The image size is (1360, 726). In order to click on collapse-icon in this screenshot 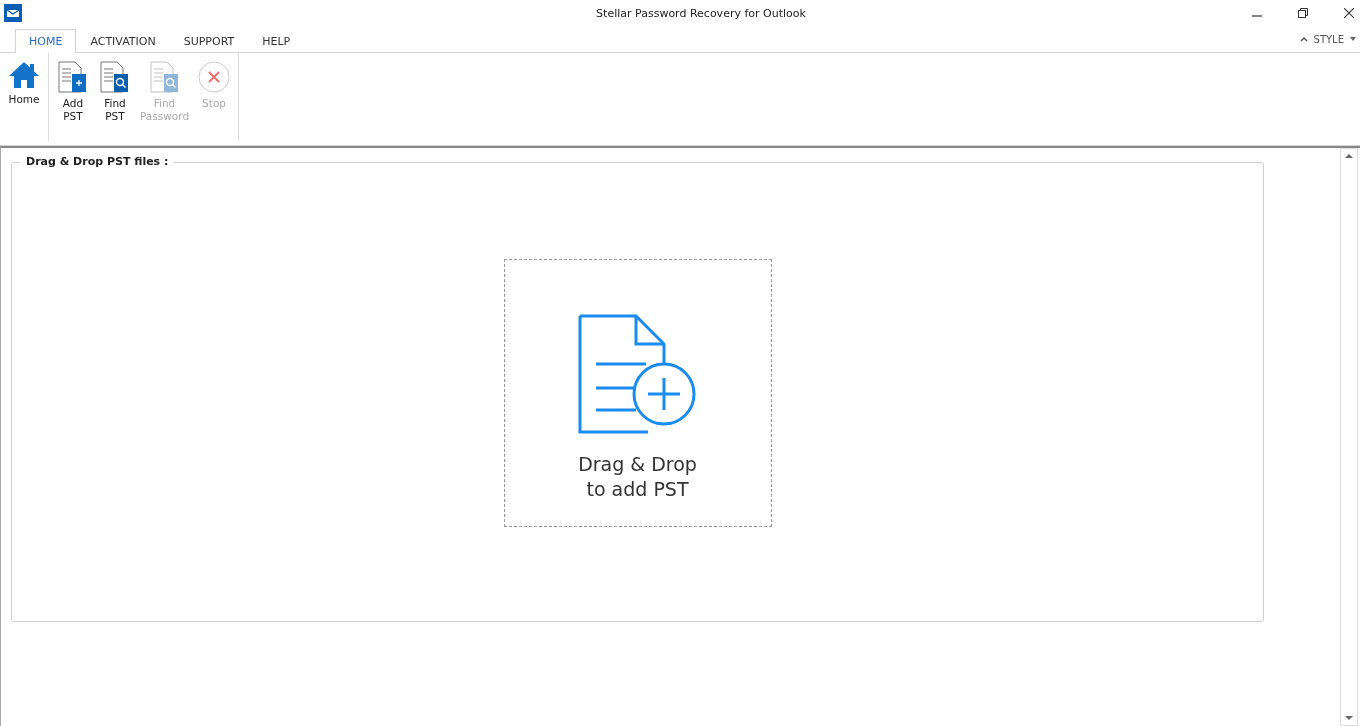, I will do `click(1303, 39)`.